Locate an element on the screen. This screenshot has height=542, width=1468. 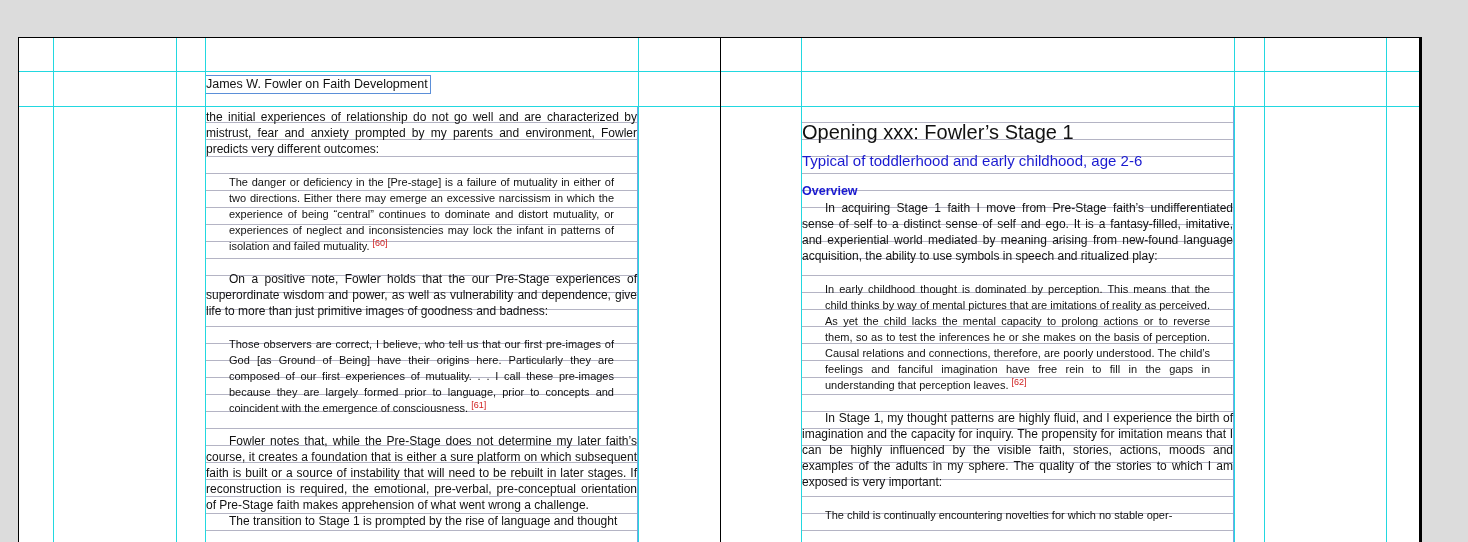
block-quote: The danger or deficiency in the [Pre-stage] is a failure of mutuality in either of two directions. Either there may emerge an excessive narcissism in which the experience of being “central” continues to dominate and distort mutuality, or experiences of neglect and inconsistencies may lock the infant in patterns of isolation and failed mutuality. $^{[60]}$ is located at coordinates (421, 214).